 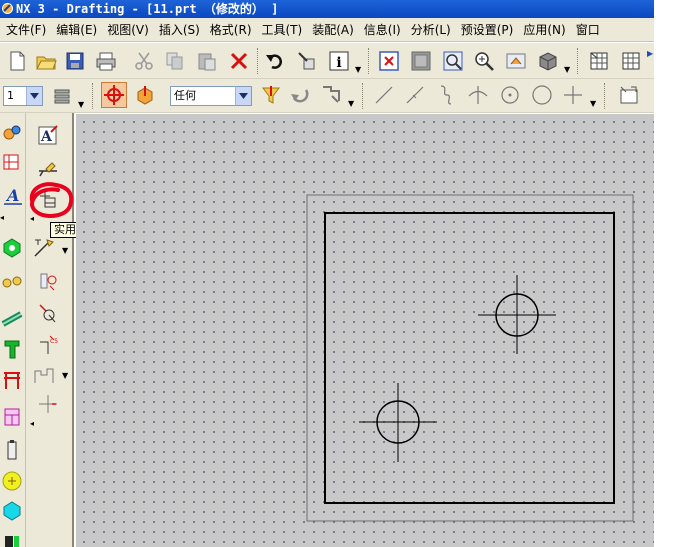 What do you see at coordinates (12, 511) in the screenshot?
I see `cyan-hexagon-icon` at bounding box center [12, 511].